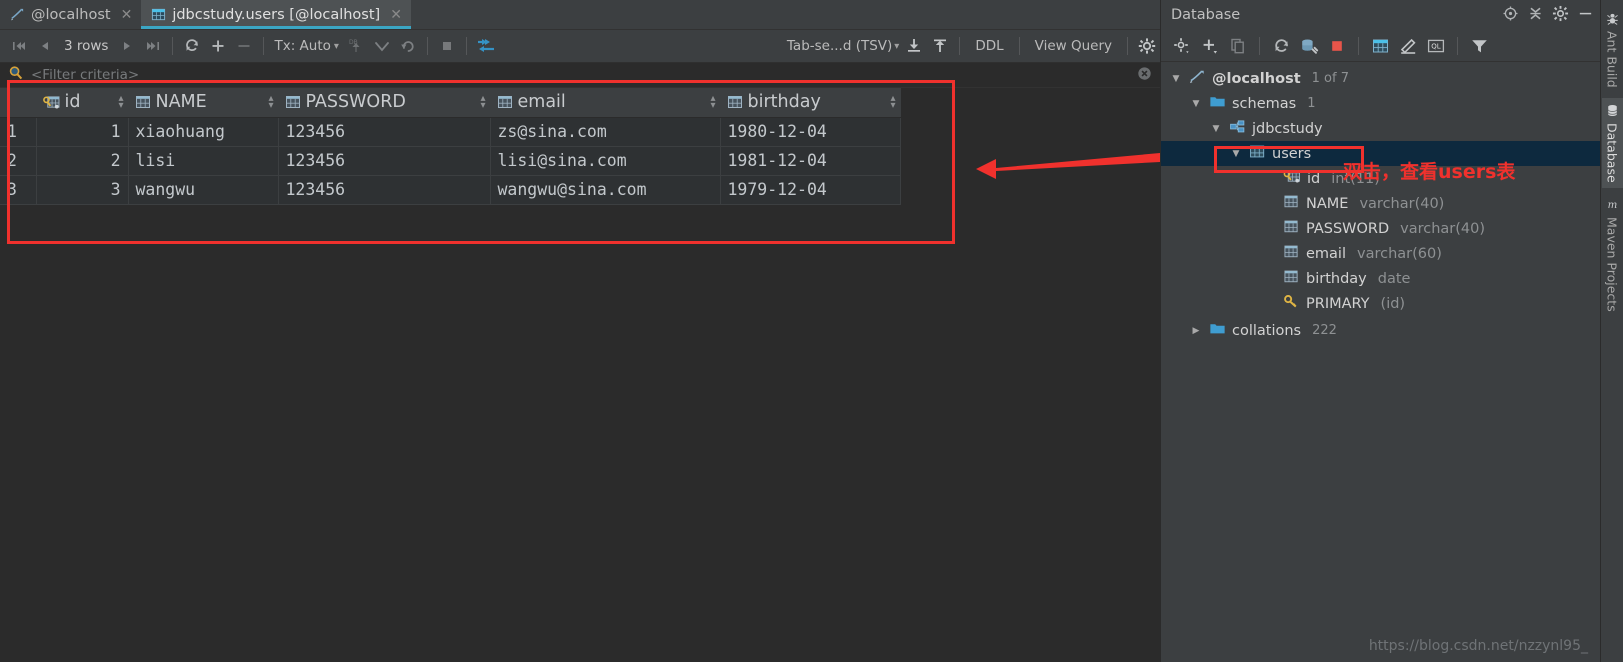 The image size is (1623, 662). What do you see at coordinates (1408, 46) in the screenshot?
I see `modify-icon` at bounding box center [1408, 46].